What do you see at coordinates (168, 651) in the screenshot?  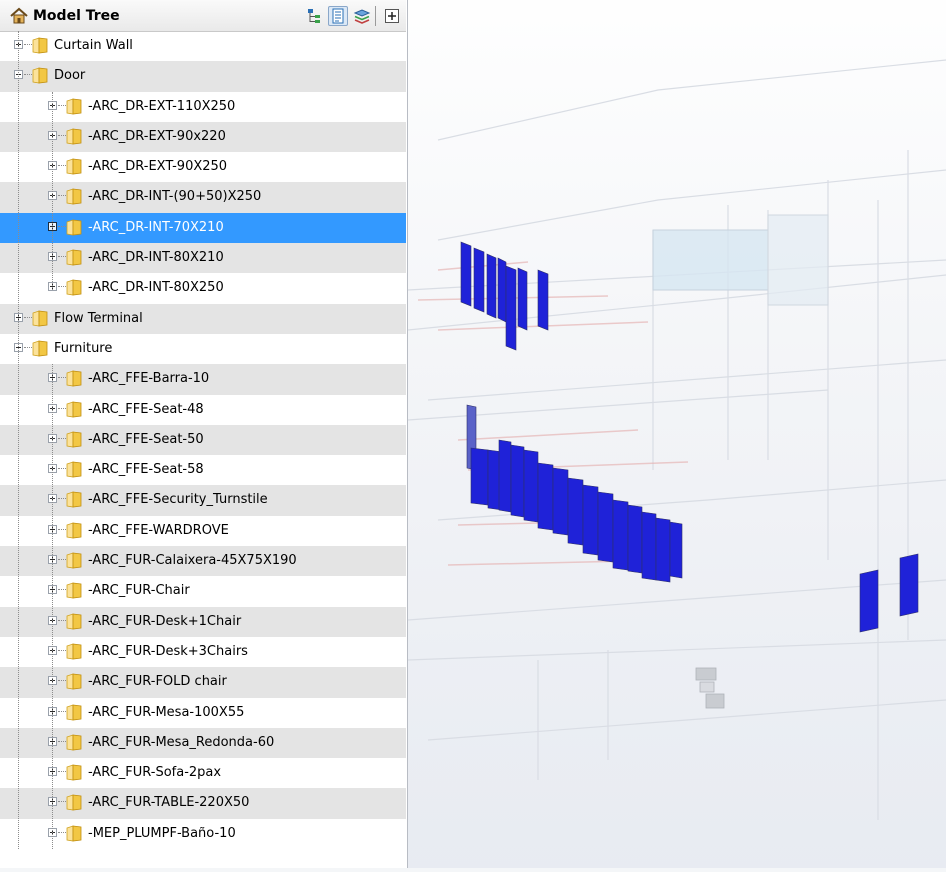 I see `tree-item-label: -ARC_FUR-Desk+3Chairs` at bounding box center [168, 651].